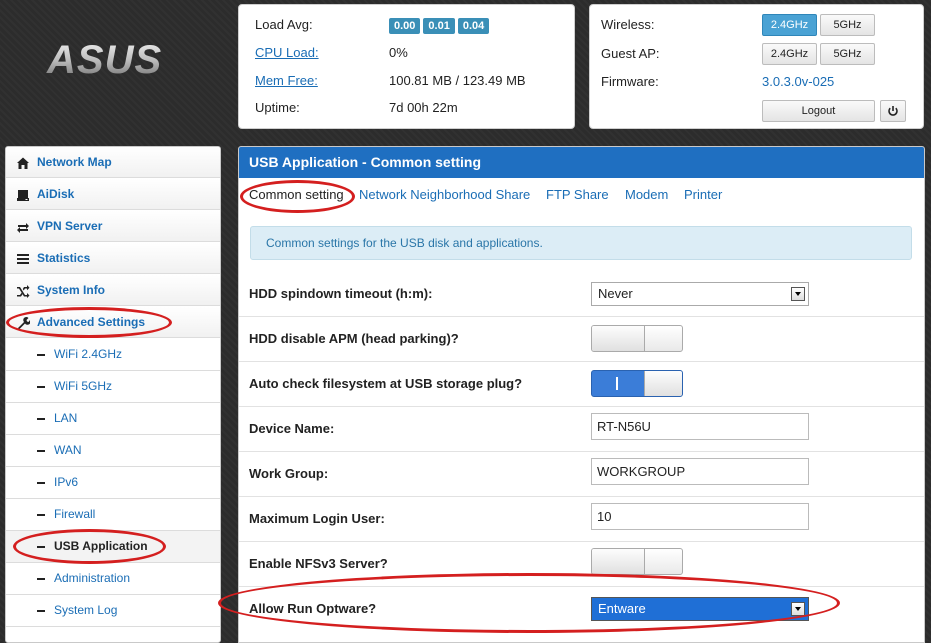  Describe the element at coordinates (313, 608) in the screenshot. I see `setting-label: Allow Run Optware?` at that location.